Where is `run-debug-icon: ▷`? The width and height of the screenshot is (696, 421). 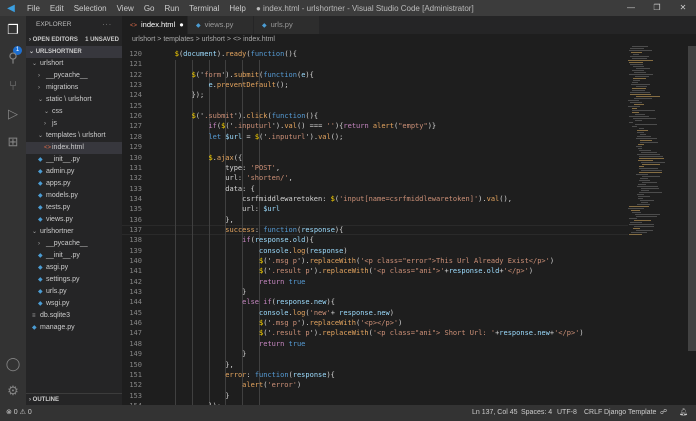 run-debug-icon: ▷ is located at coordinates (13, 114).